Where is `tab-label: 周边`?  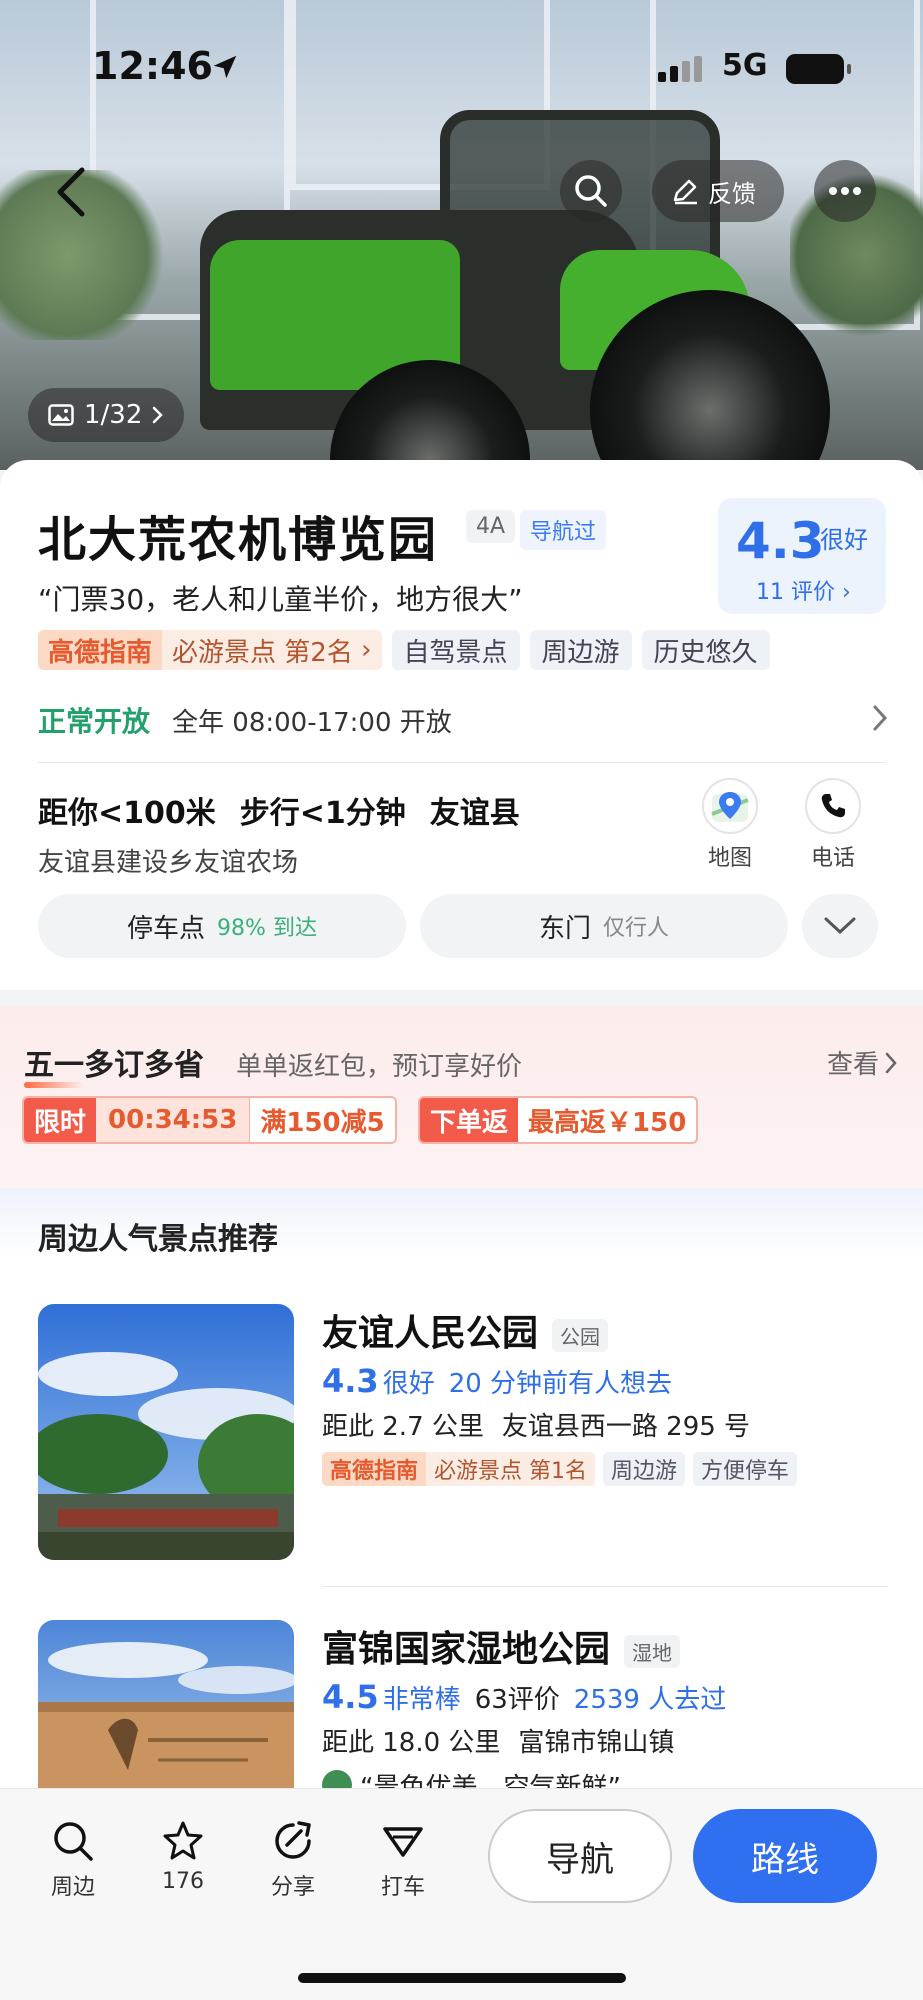 tab-label: 周边 is located at coordinates (72, 1887).